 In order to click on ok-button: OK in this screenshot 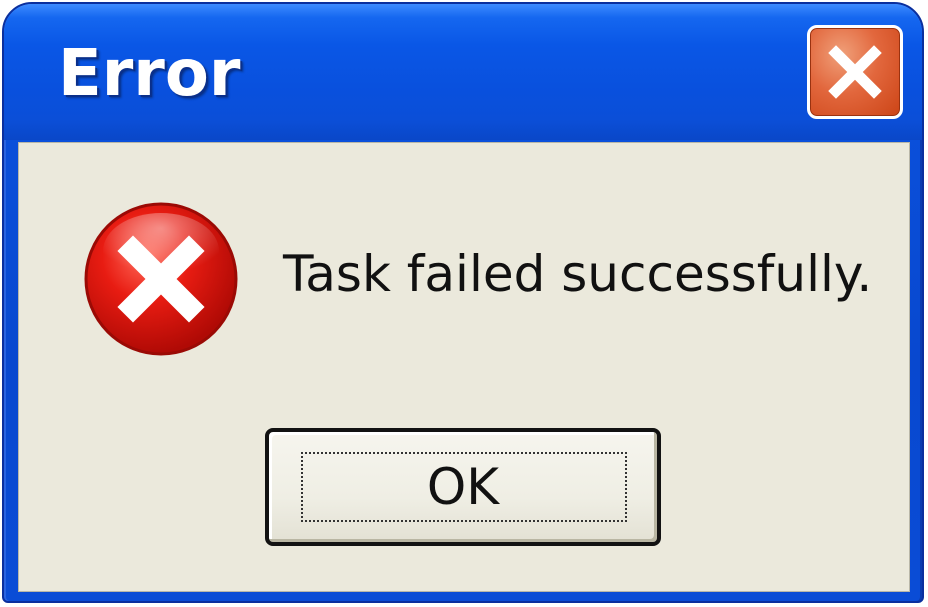, I will do `click(463, 487)`.